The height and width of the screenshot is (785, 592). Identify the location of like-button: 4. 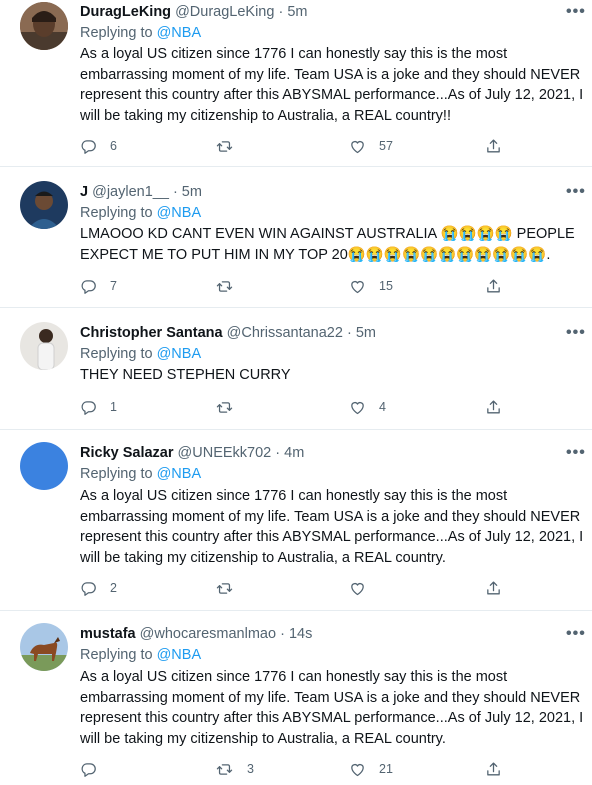
(367, 407).